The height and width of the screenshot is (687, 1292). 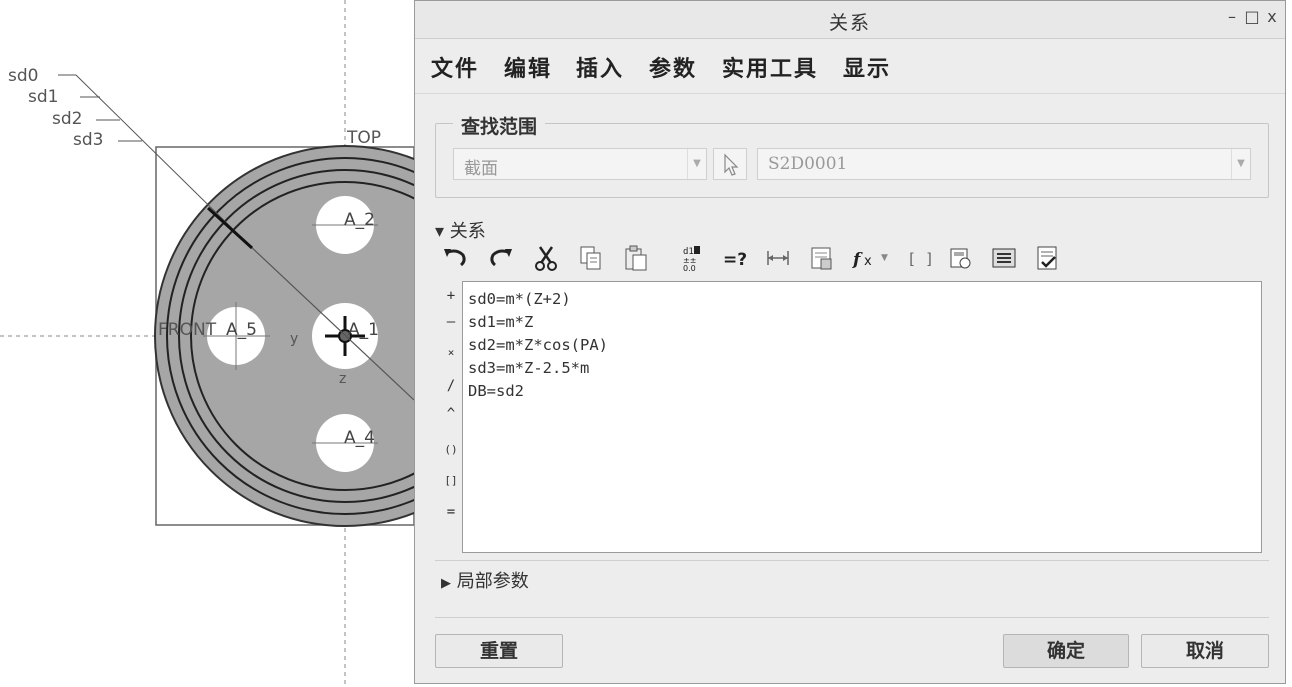 I want to click on look-in-legend: 查找范围, so click(x=499, y=125).